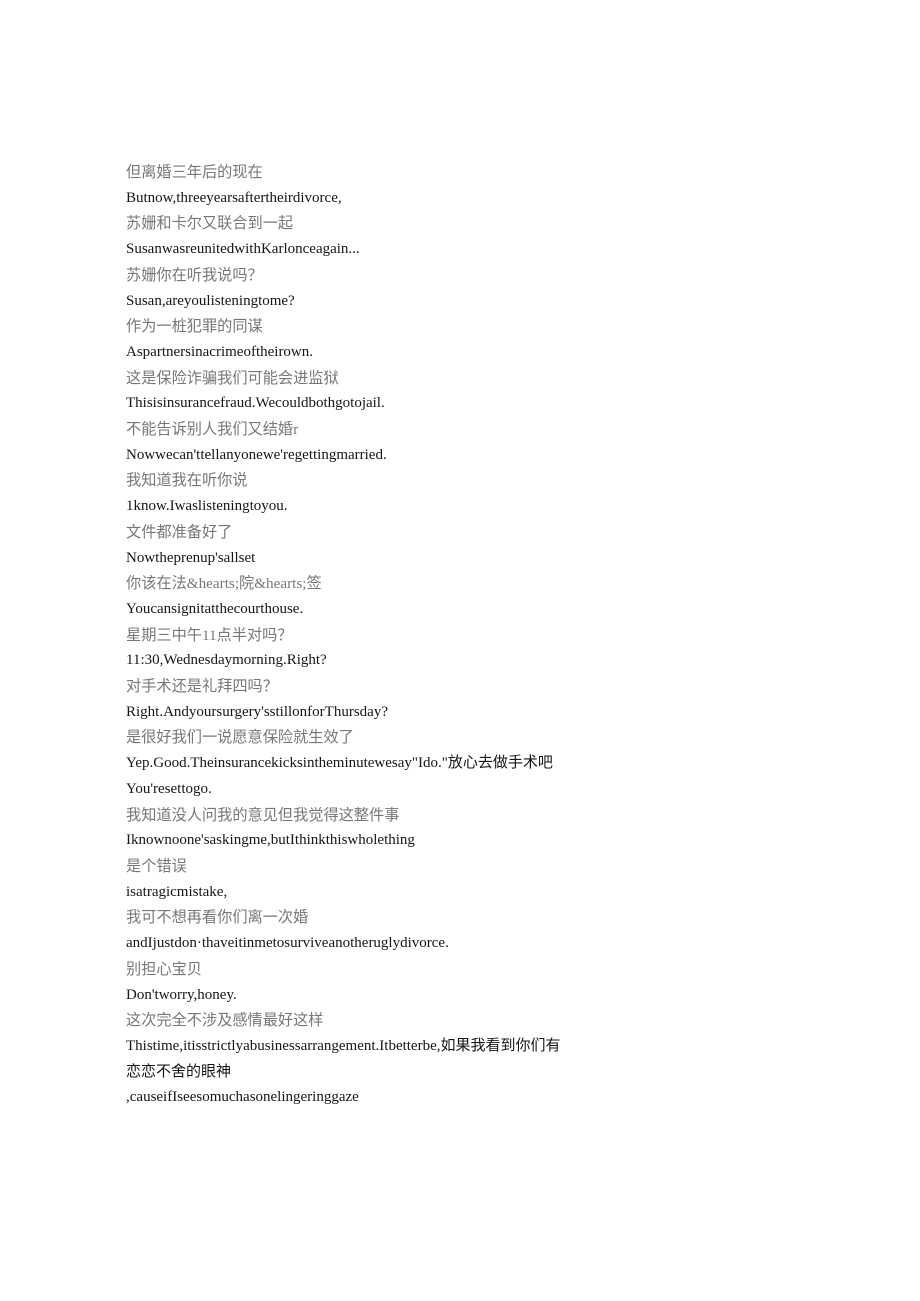  Describe the element at coordinates (156, 866) in the screenshot. I see `subtitle-line-chinese: 是个错误` at that location.